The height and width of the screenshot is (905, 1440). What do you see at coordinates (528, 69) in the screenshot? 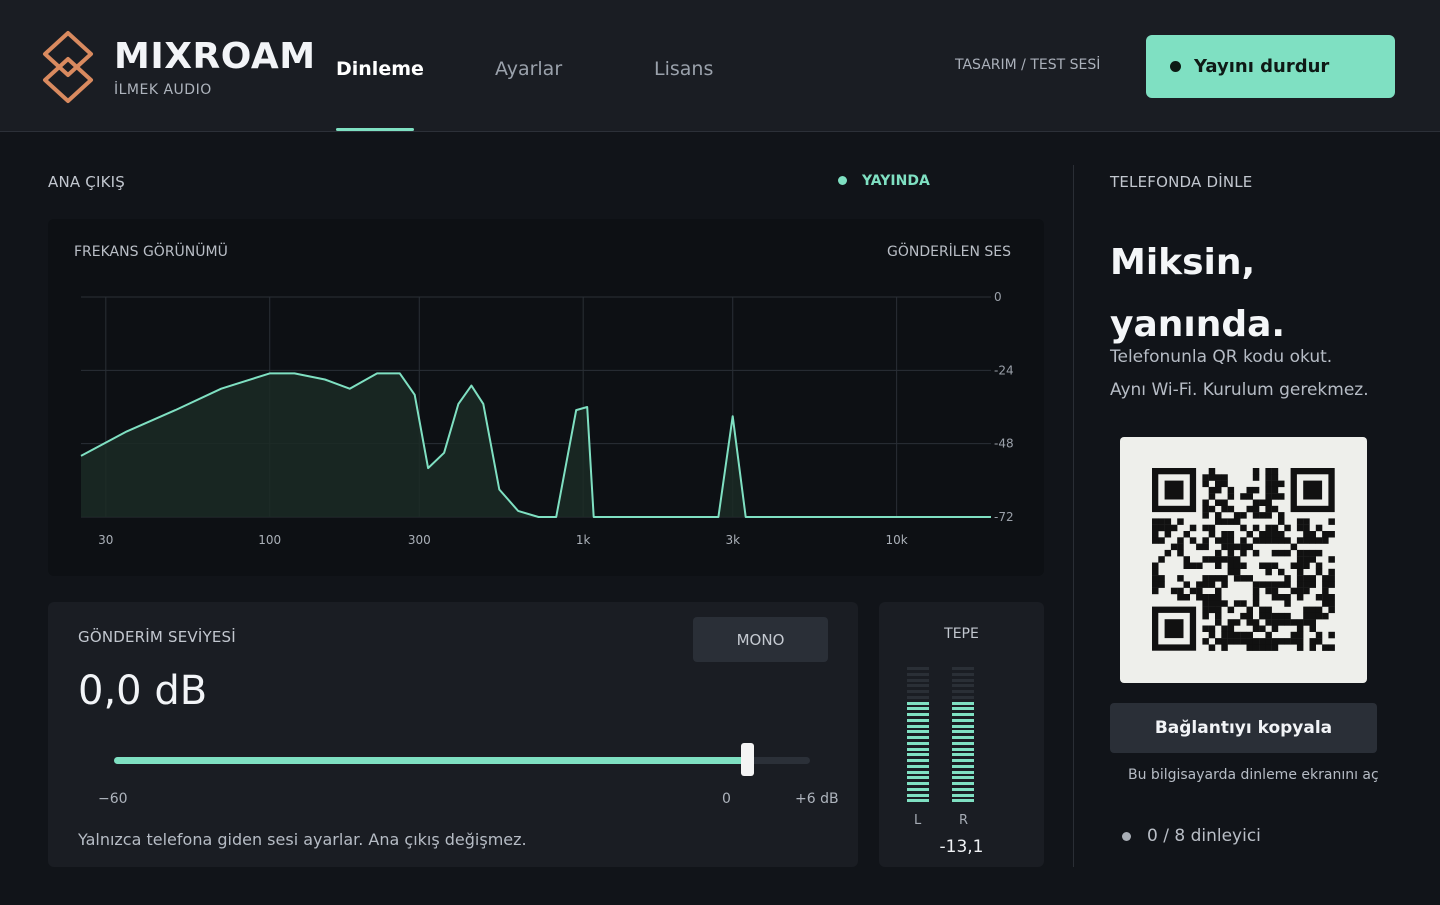
I see `tab-ayarlar: Ayarlar` at bounding box center [528, 69].